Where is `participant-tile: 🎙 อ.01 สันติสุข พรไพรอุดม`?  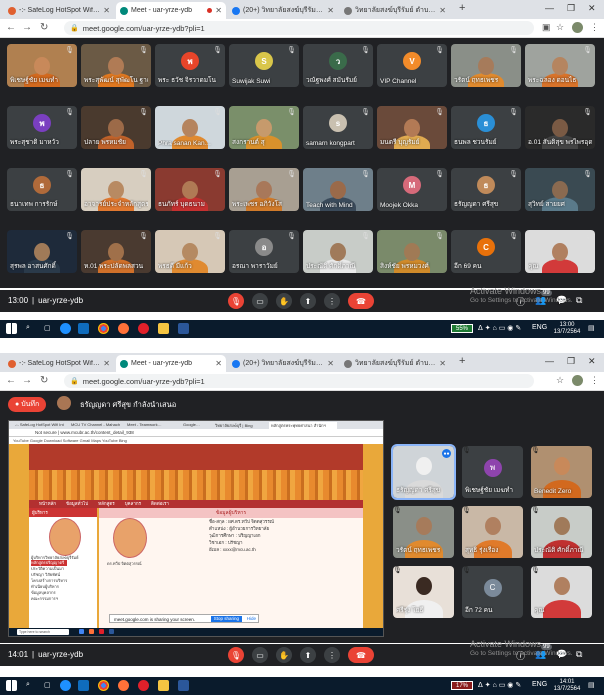
participant-tile: 🎙 อ.01 สันติสุข พรไพรอุดม is located at coordinates (560, 127).